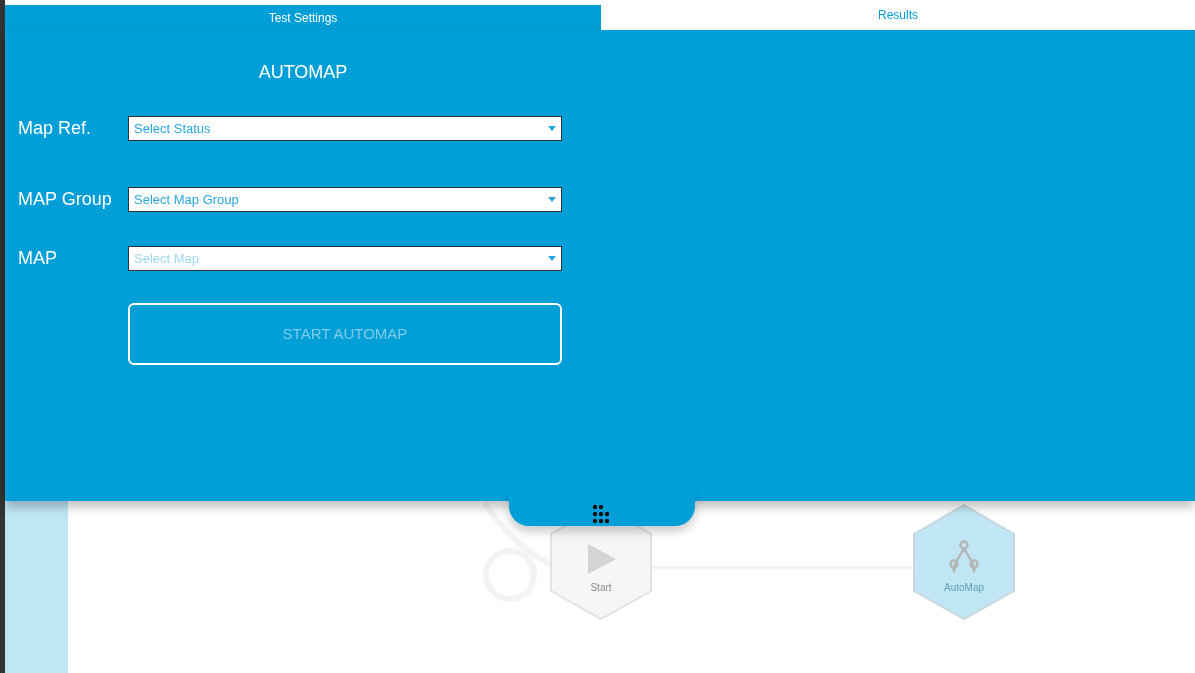  I want to click on field-label: MAP Group, so click(65, 199).